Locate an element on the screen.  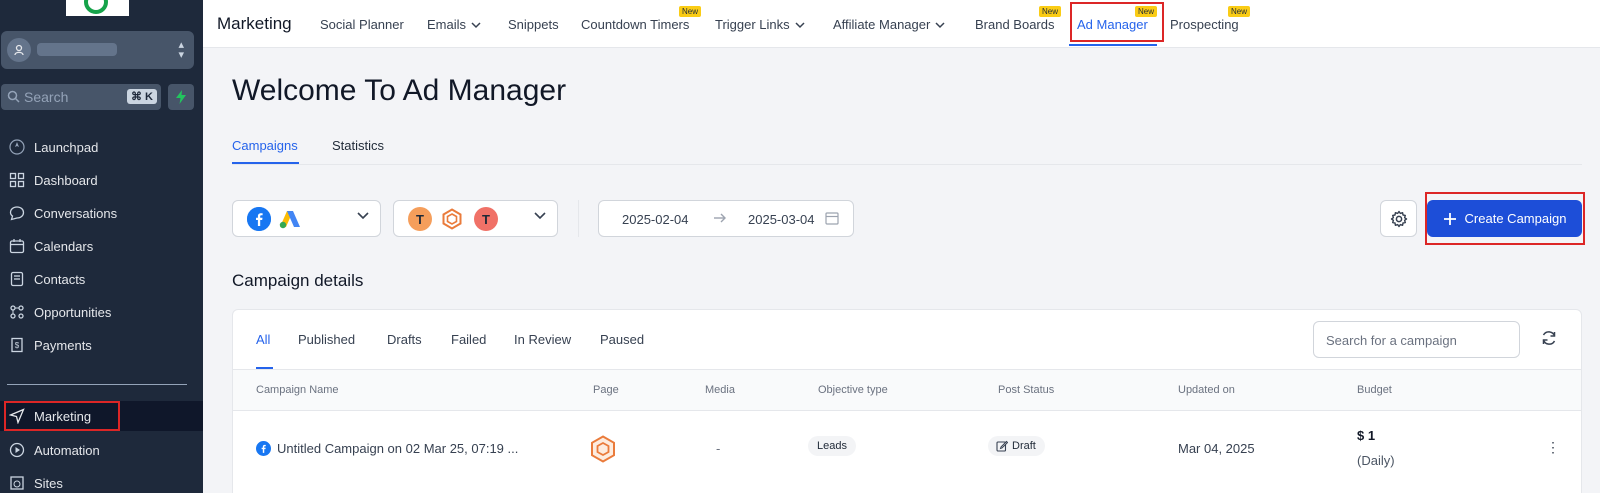
sidebar-item-label: Contacts is located at coordinates (60, 279).